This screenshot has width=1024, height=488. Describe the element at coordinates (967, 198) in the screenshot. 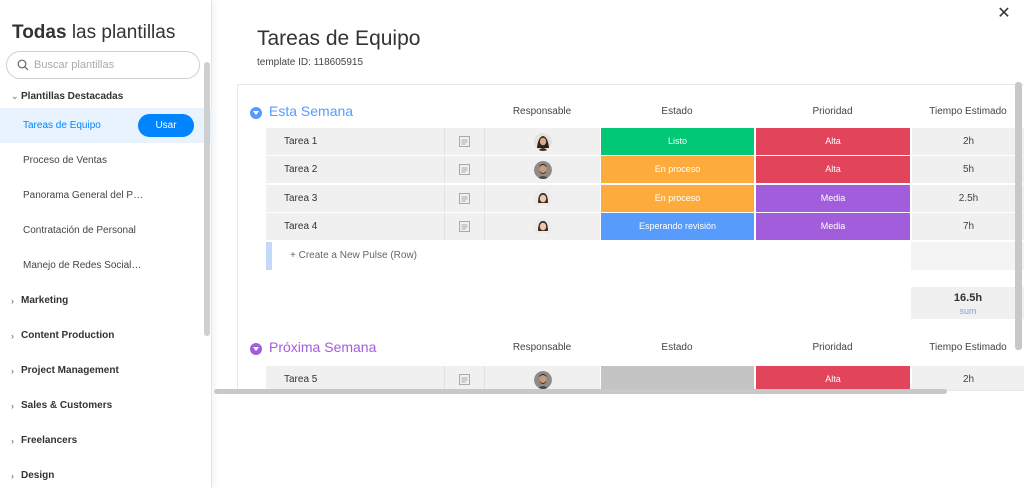

I see `time-cell: 2.5h` at that location.